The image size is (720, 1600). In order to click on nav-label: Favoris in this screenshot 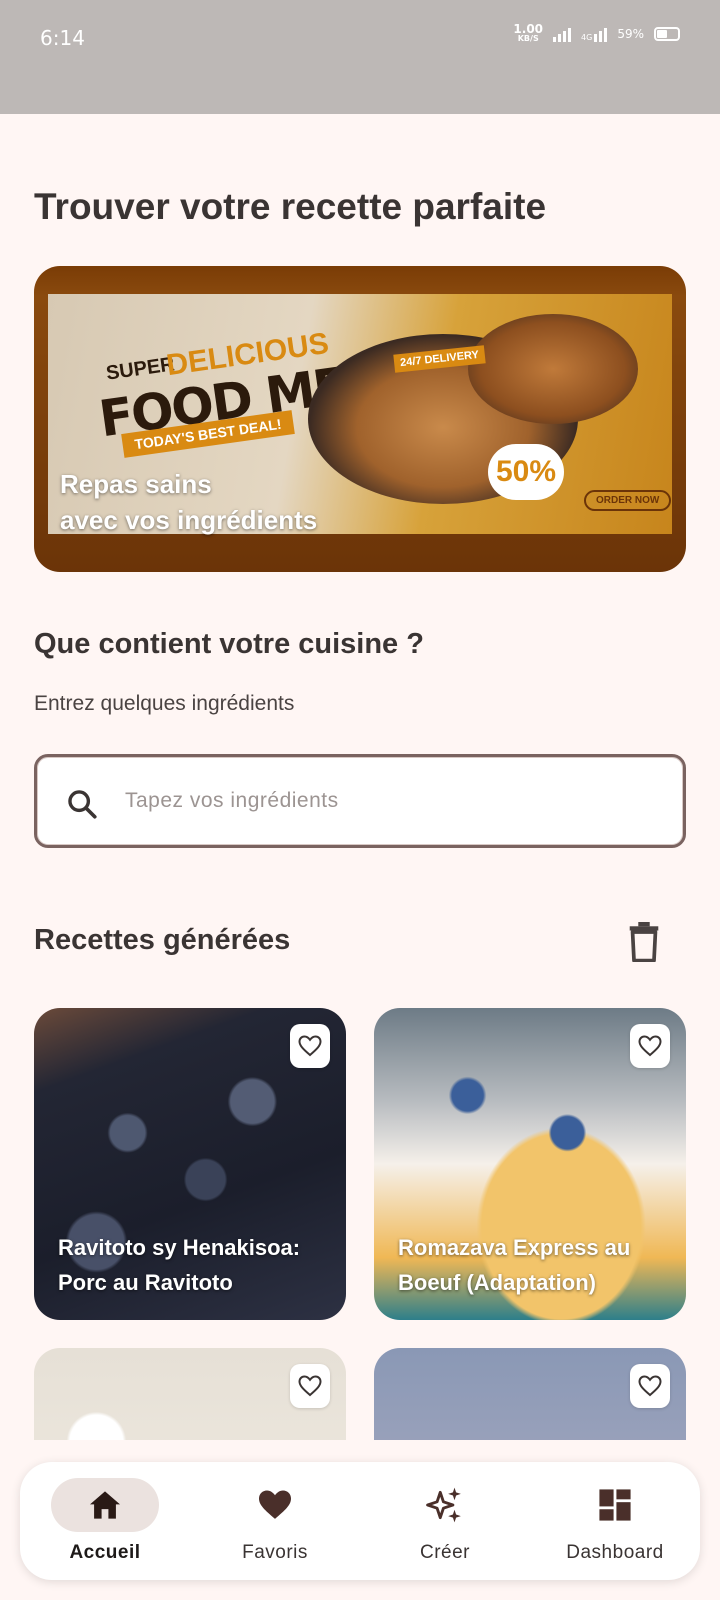, I will do `click(275, 1552)`.